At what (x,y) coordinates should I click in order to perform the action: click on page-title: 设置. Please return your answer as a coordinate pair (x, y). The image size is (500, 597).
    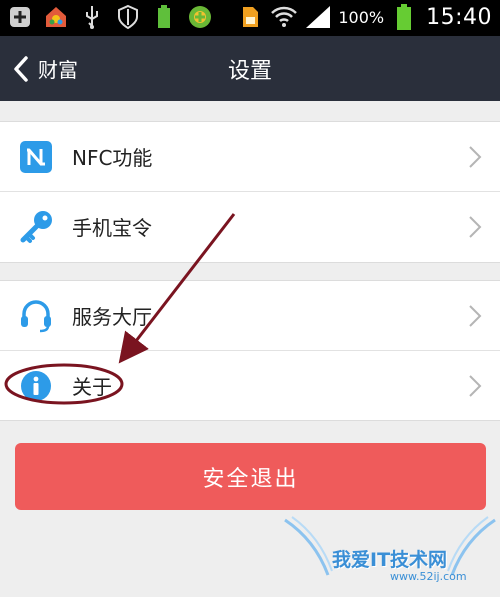
    Looking at the image, I should click on (249, 71).